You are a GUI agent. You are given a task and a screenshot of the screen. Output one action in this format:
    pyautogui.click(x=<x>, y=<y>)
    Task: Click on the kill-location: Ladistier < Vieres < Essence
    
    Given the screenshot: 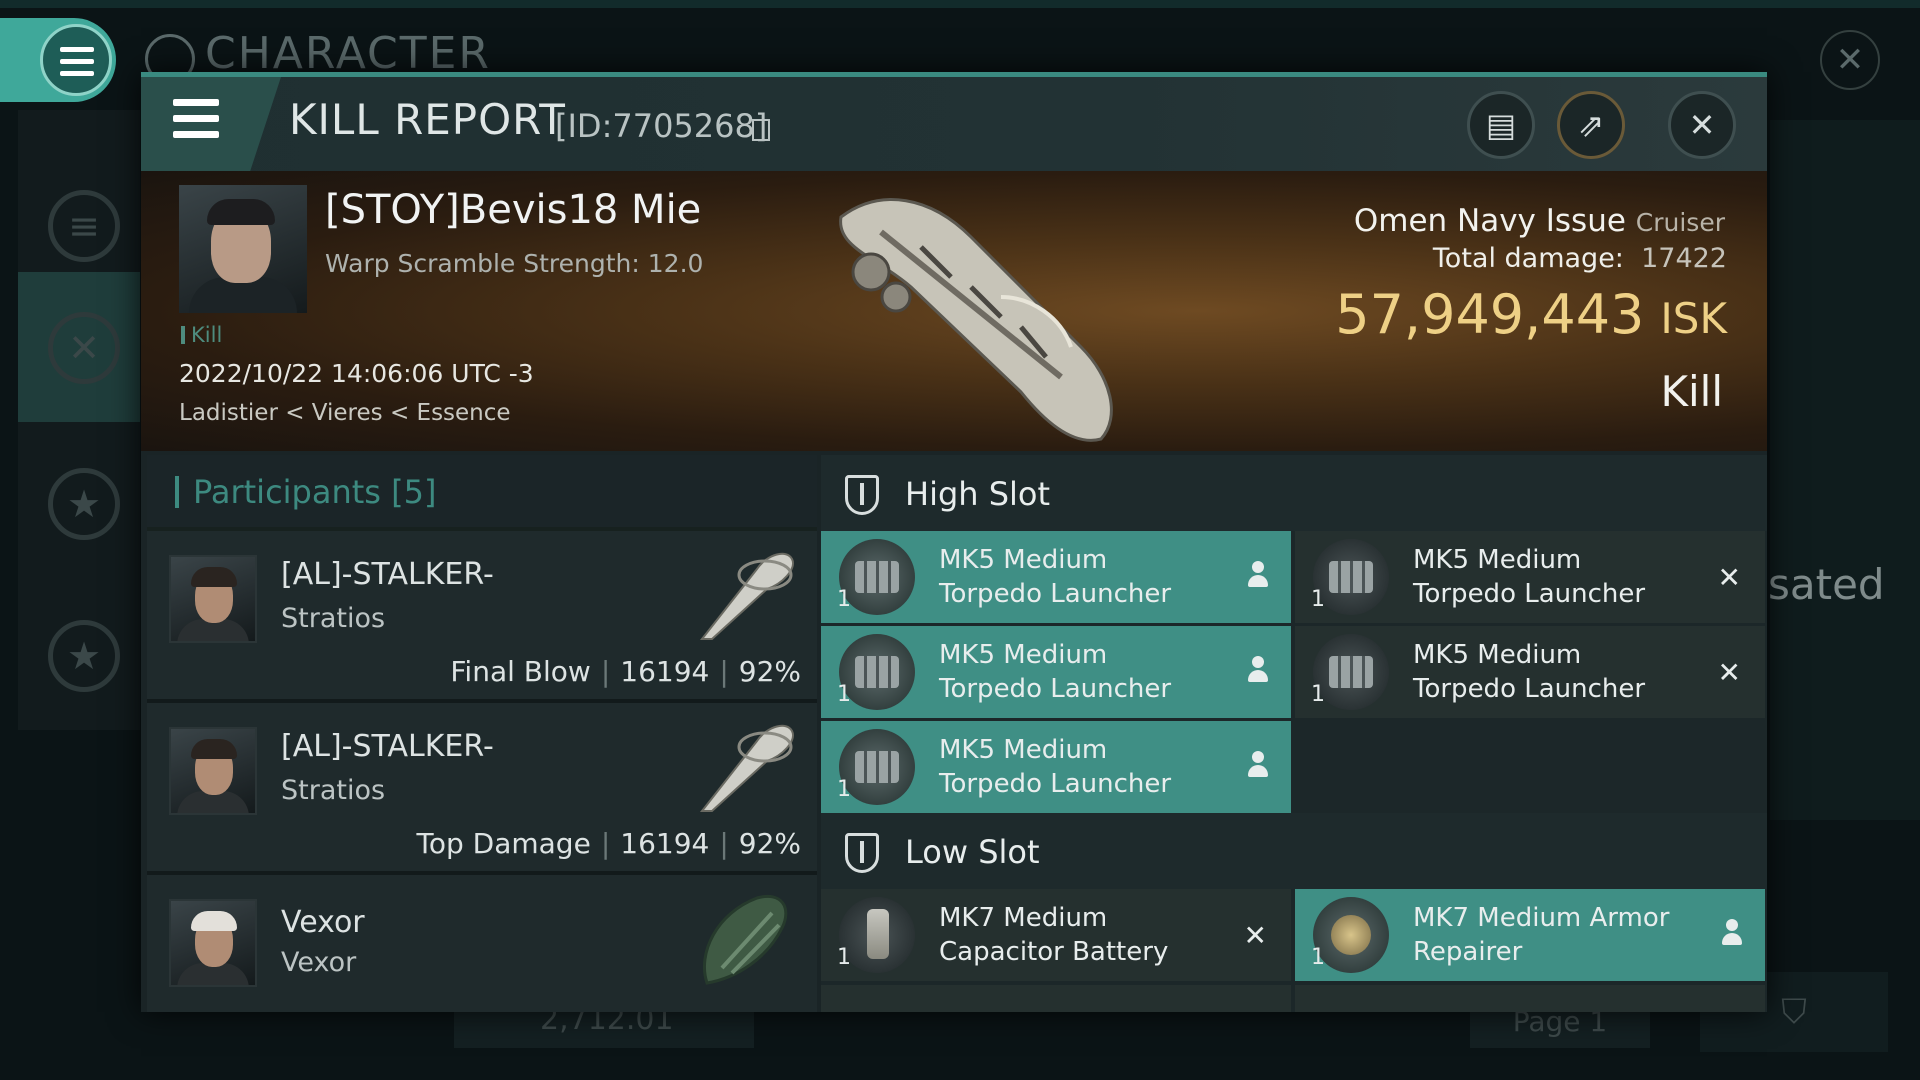 What is the action you would take?
    pyautogui.click(x=345, y=413)
    